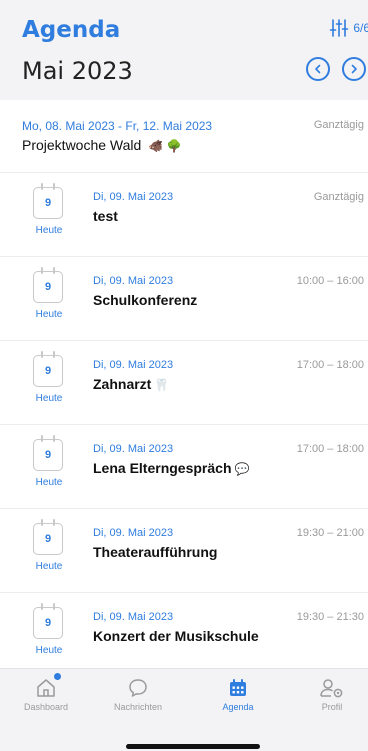 The width and height of the screenshot is (368, 751). Describe the element at coordinates (165, 146) in the screenshot. I see `event-emoji: 🐗 🌳` at that location.